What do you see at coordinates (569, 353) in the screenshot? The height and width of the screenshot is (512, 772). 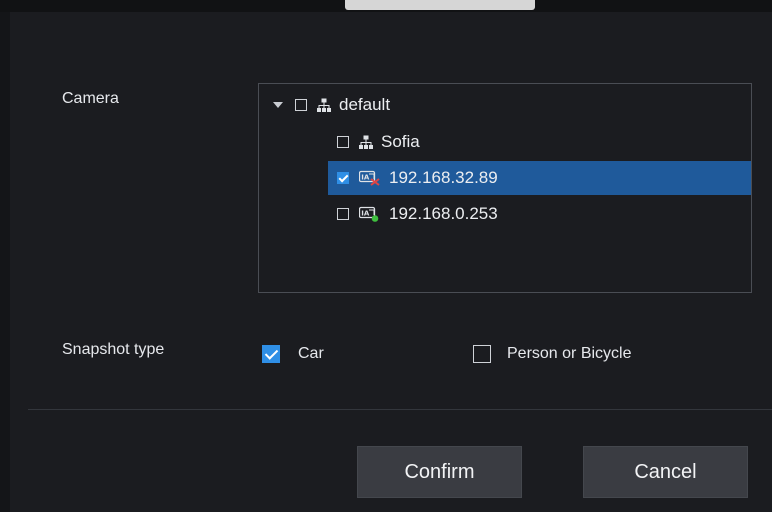 I see `snapshot-person-bicycle-label: Person or Bicycle` at bounding box center [569, 353].